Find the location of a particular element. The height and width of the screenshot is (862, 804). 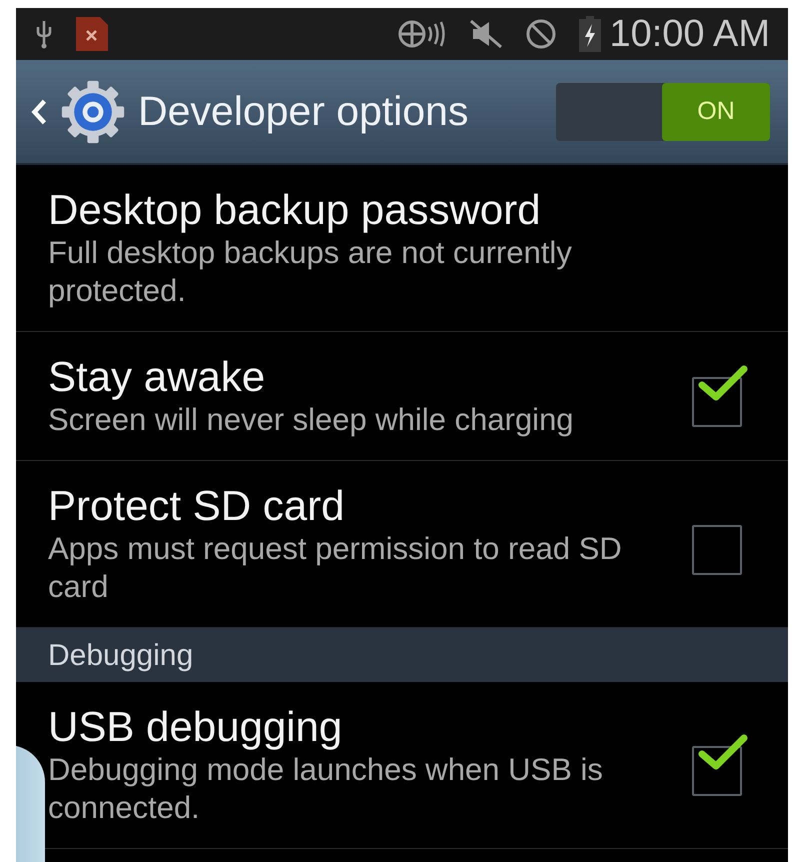

back-button is located at coordinates (78, 111).